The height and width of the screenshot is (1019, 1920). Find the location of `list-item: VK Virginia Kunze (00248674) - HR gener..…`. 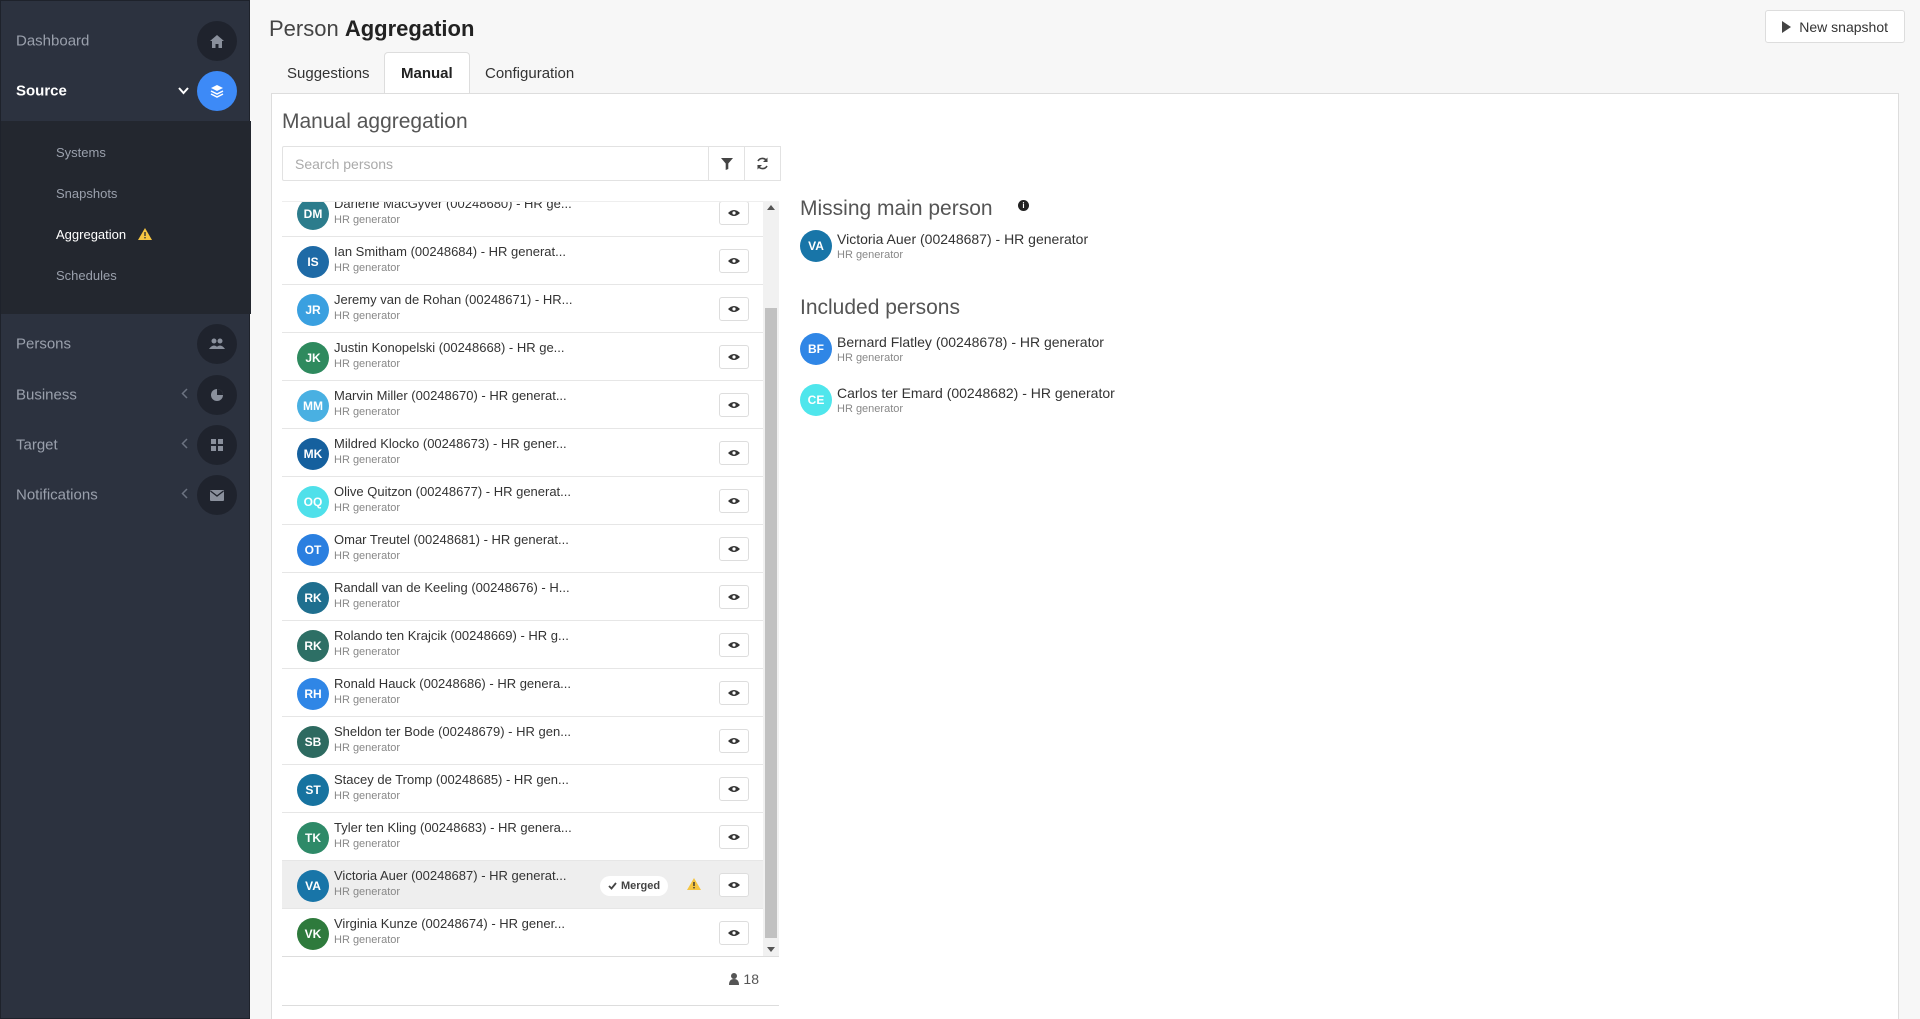

list-item: VK Virginia Kunze (00248674) - HR gener..… is located at coordinates (522, 932).